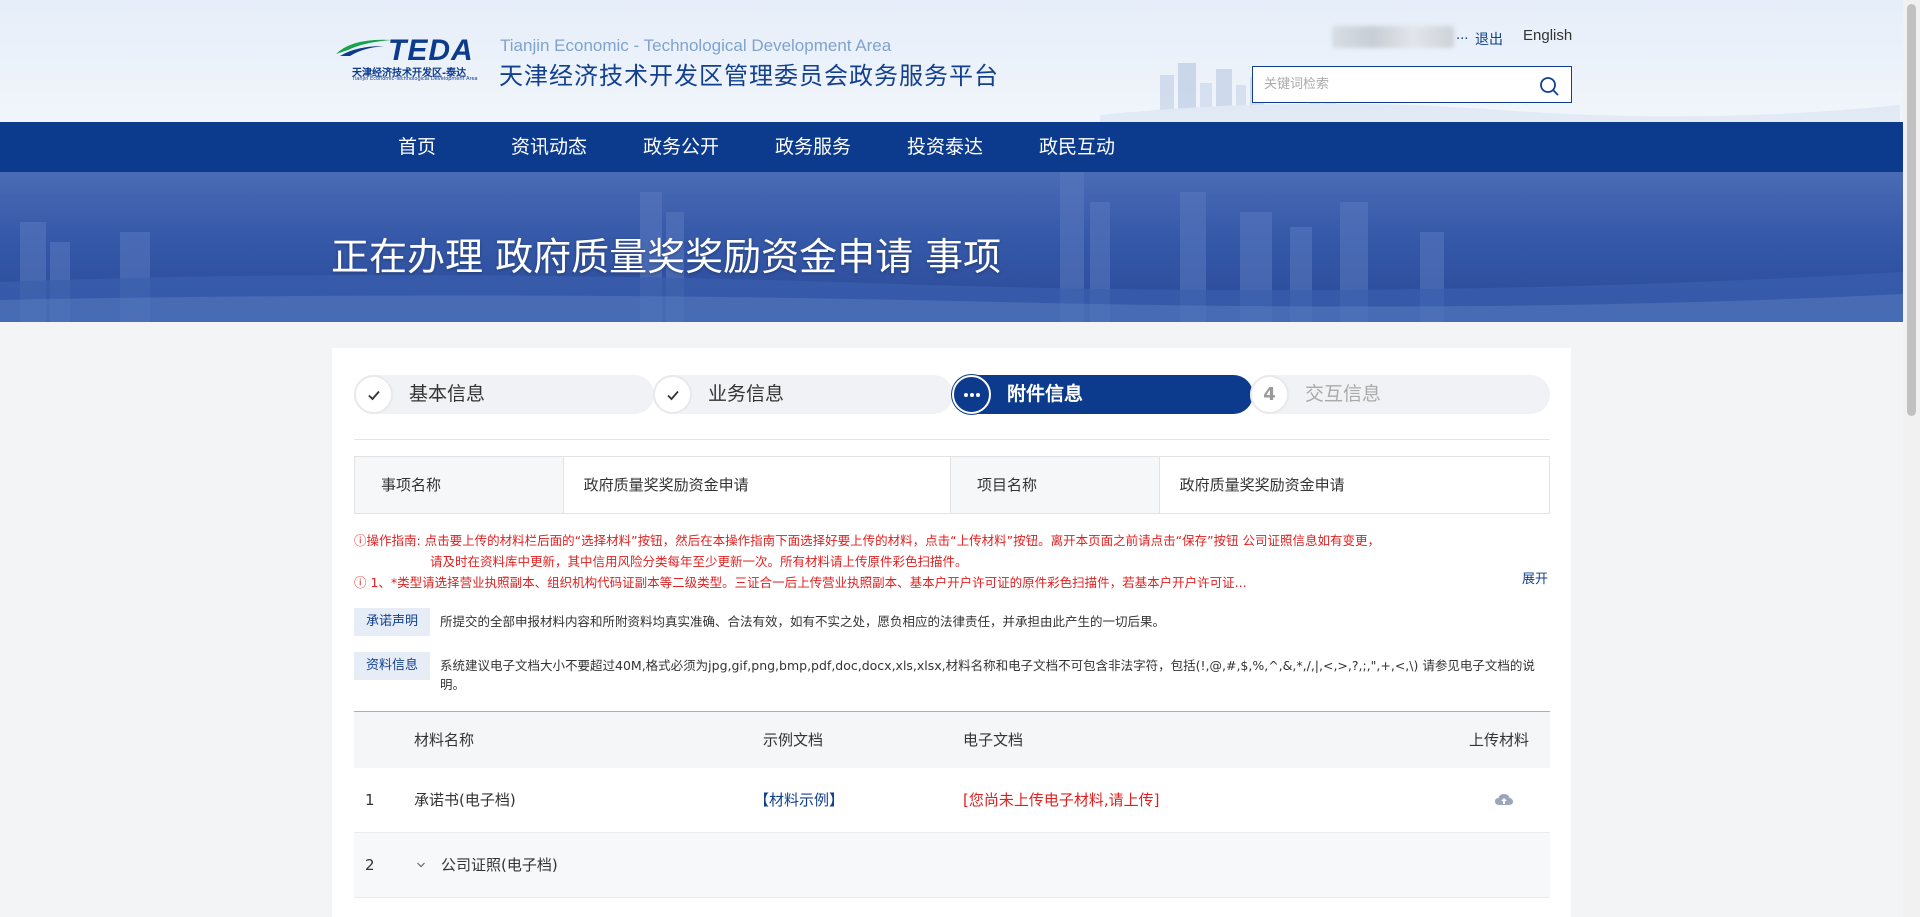 The width and height of the screenshot is (1920, 917). Describe the element at coordinates (370, 865) in the screenshot. I see `row-index: 2` at that location.